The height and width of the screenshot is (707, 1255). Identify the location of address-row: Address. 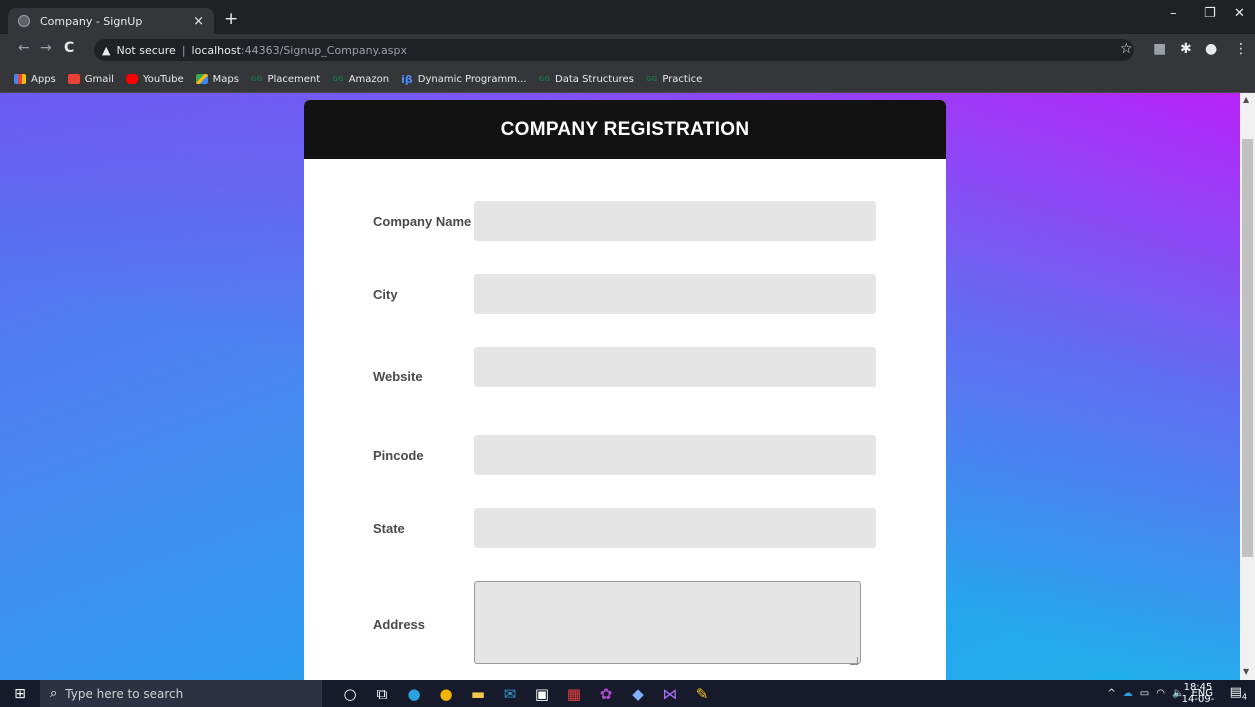
(617, 624).